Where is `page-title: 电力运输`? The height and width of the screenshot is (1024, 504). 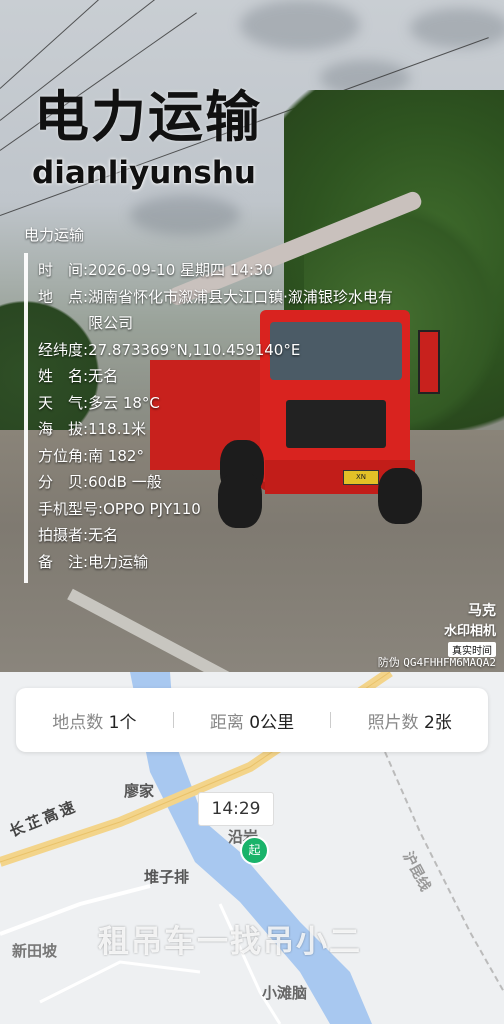
page-title: 电力运输 is located at coordinates (148, 117).